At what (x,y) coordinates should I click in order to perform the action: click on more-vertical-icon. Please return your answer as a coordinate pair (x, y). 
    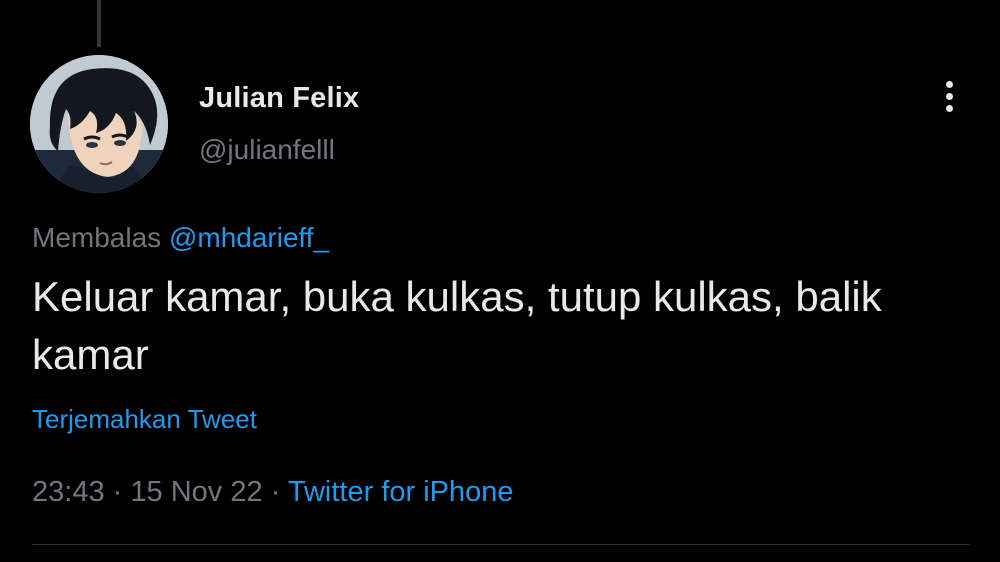
    Looking at the image, I should click on (949, 84).